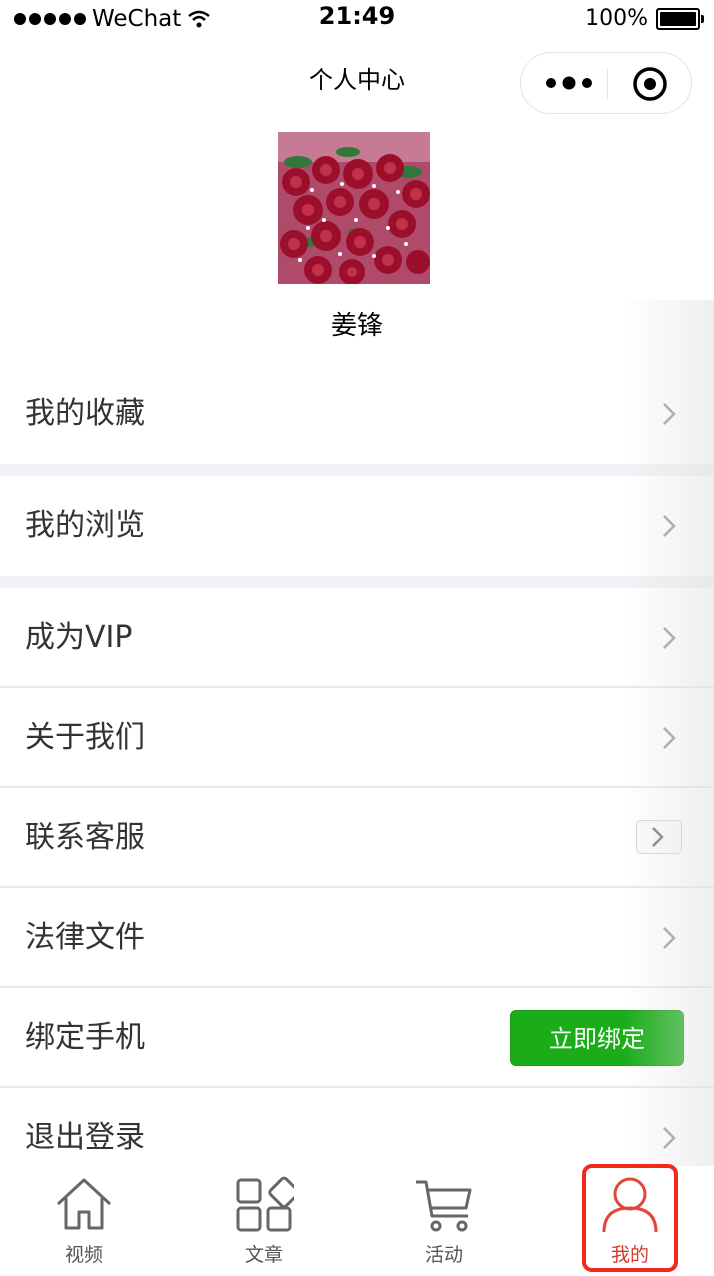  I want to click on battery-percent: 100%, so click(616, 18).